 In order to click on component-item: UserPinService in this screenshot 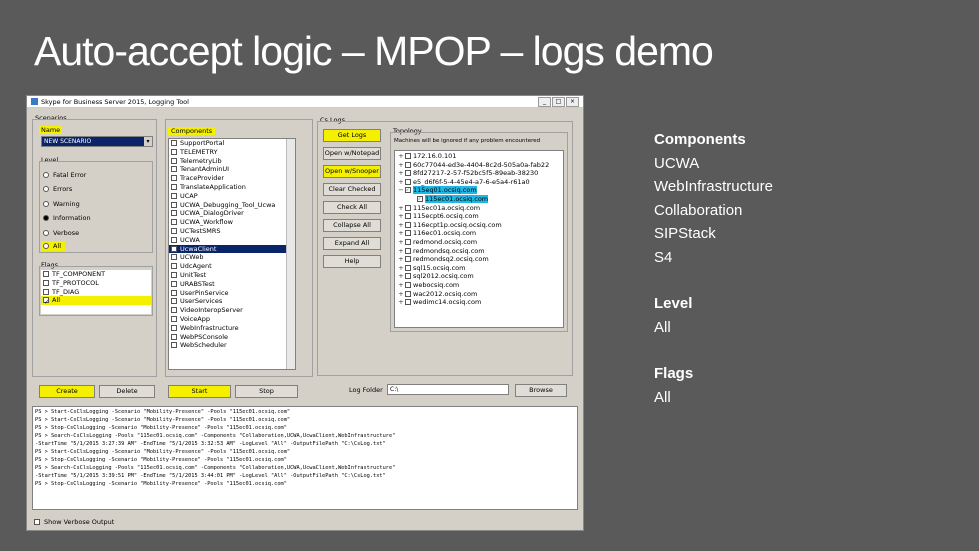, I will do `click(232, 293)`.